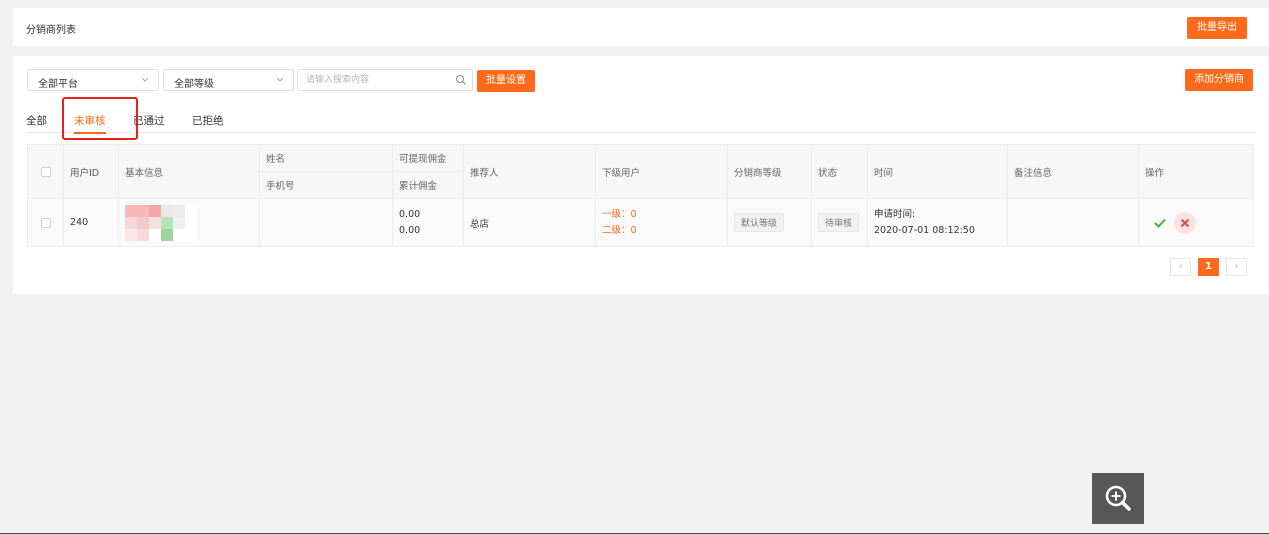 This screenshot has width=1269, height=534. I want to click on col-level: 分销商等级, so click(769, 171).